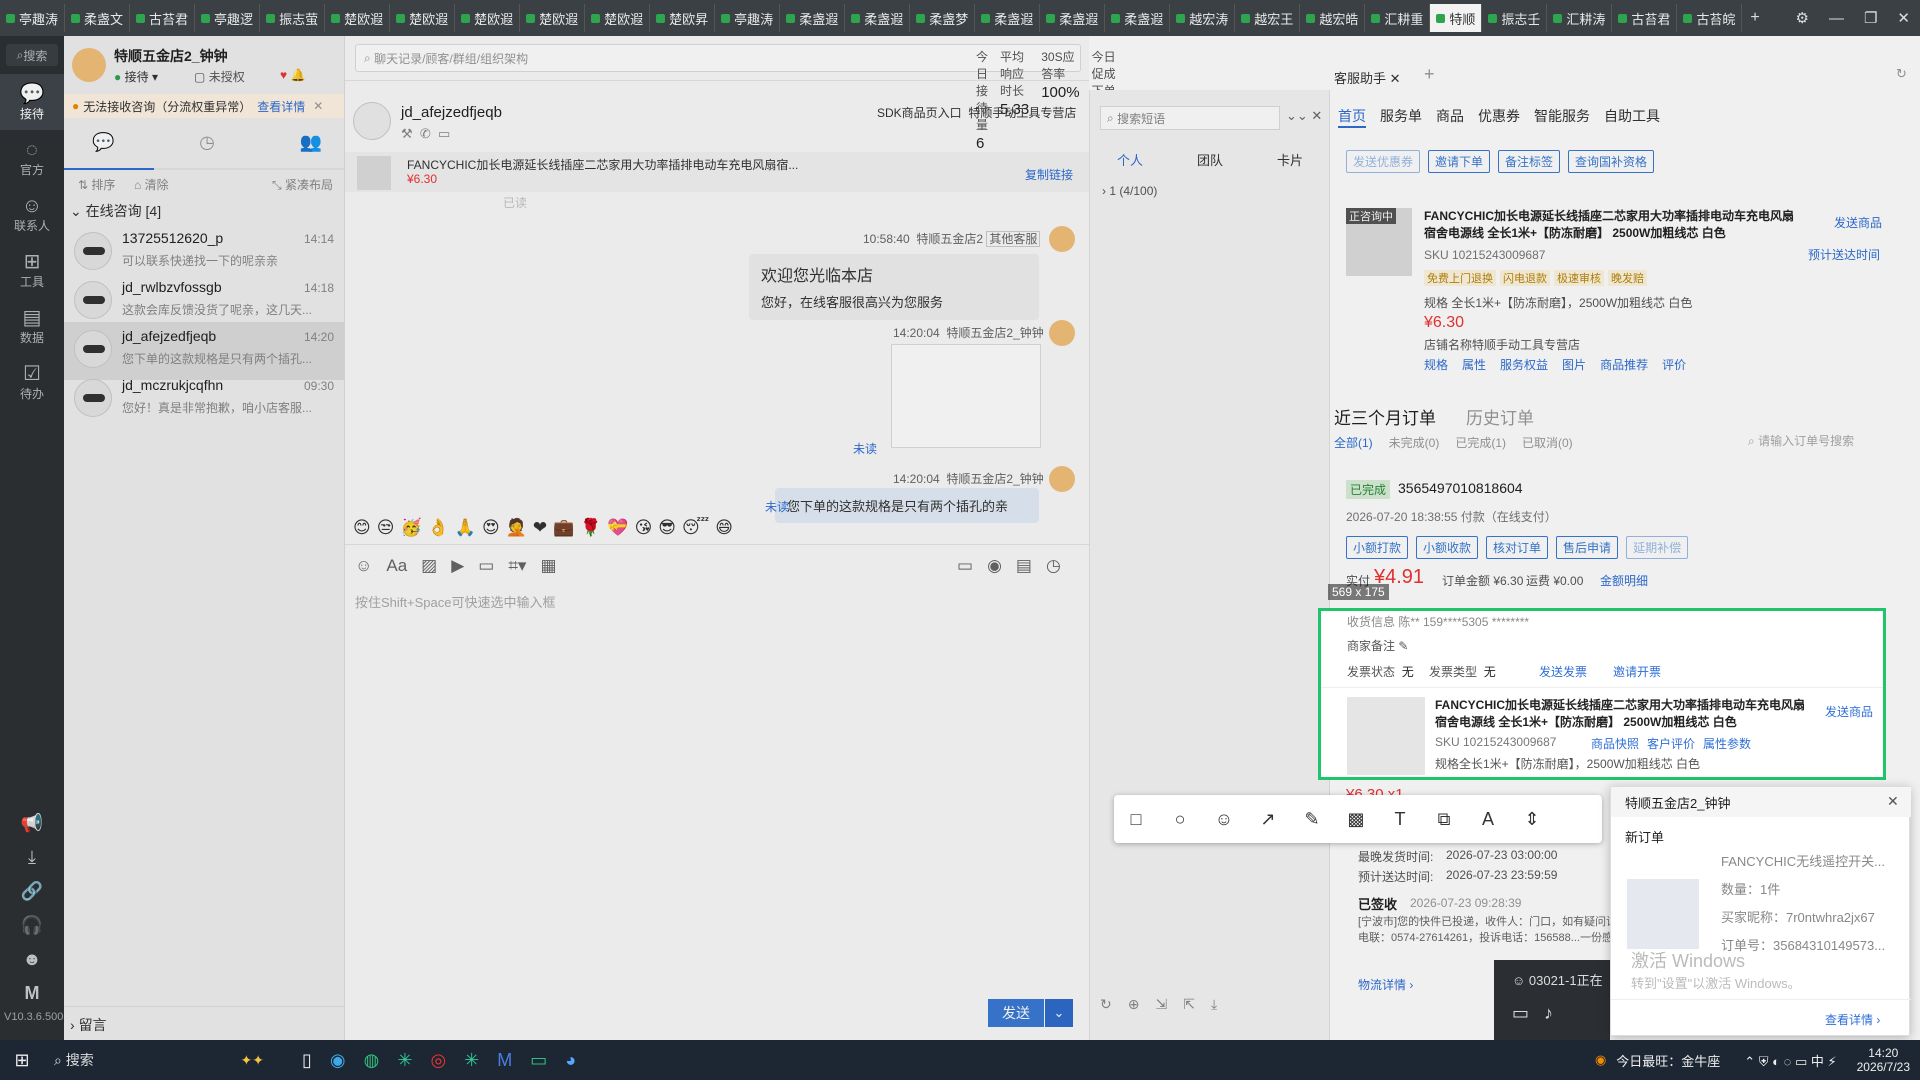 The image size is (1920, 1080). What do you see at coordinates (318, 106) in the screenshot?
I see `close-warning-icon: ✕` at bounding box center [318, 106].